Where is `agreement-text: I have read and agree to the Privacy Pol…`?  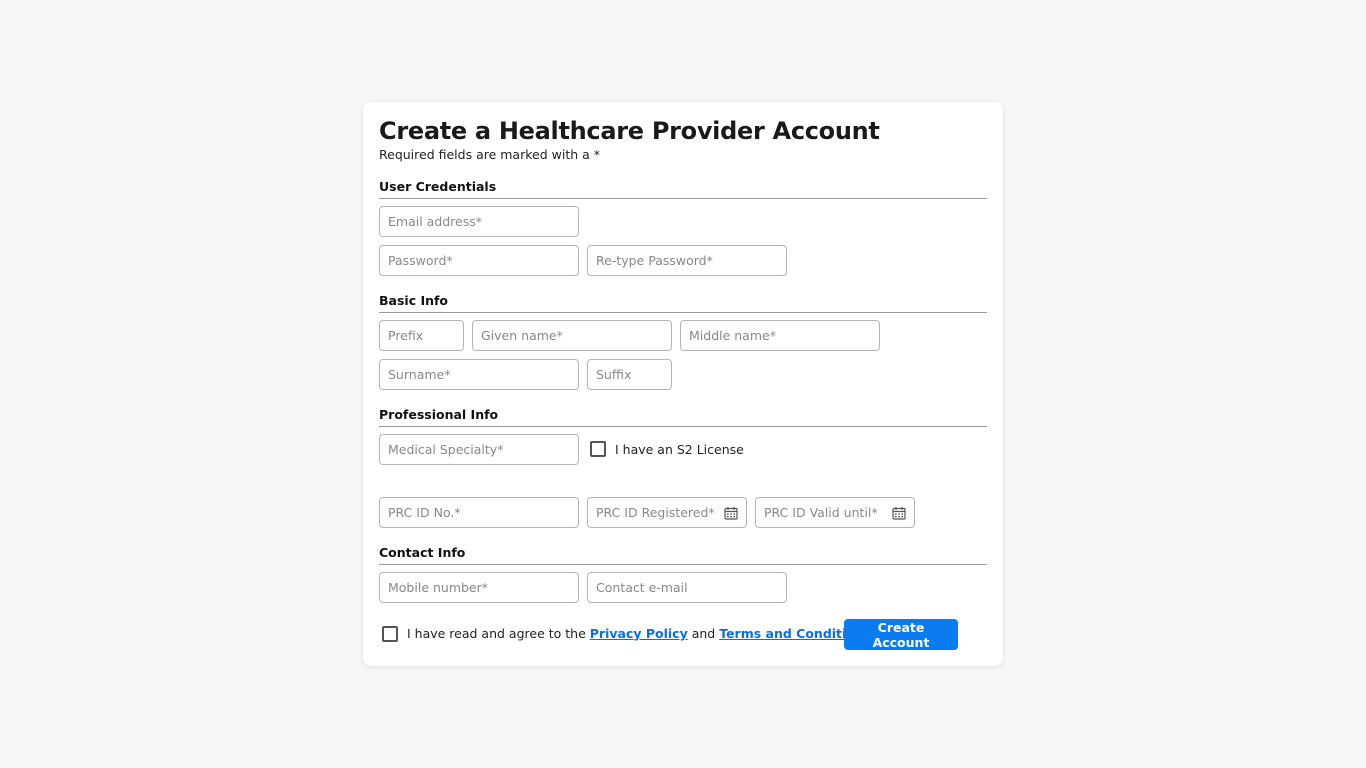
agreement-text: I have read and agree to the Privacy Pol… is located at coordinates (641, 633).